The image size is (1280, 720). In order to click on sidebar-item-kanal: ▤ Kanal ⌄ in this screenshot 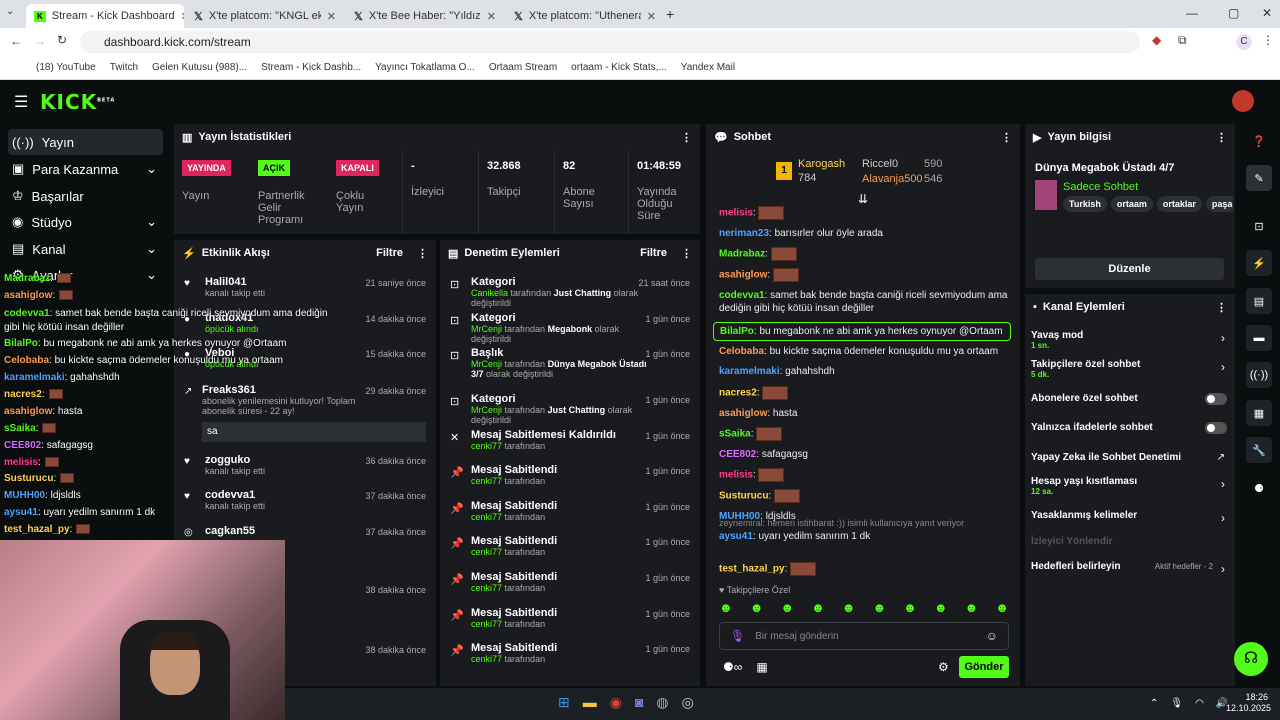, I will do `click(85, 249)`.